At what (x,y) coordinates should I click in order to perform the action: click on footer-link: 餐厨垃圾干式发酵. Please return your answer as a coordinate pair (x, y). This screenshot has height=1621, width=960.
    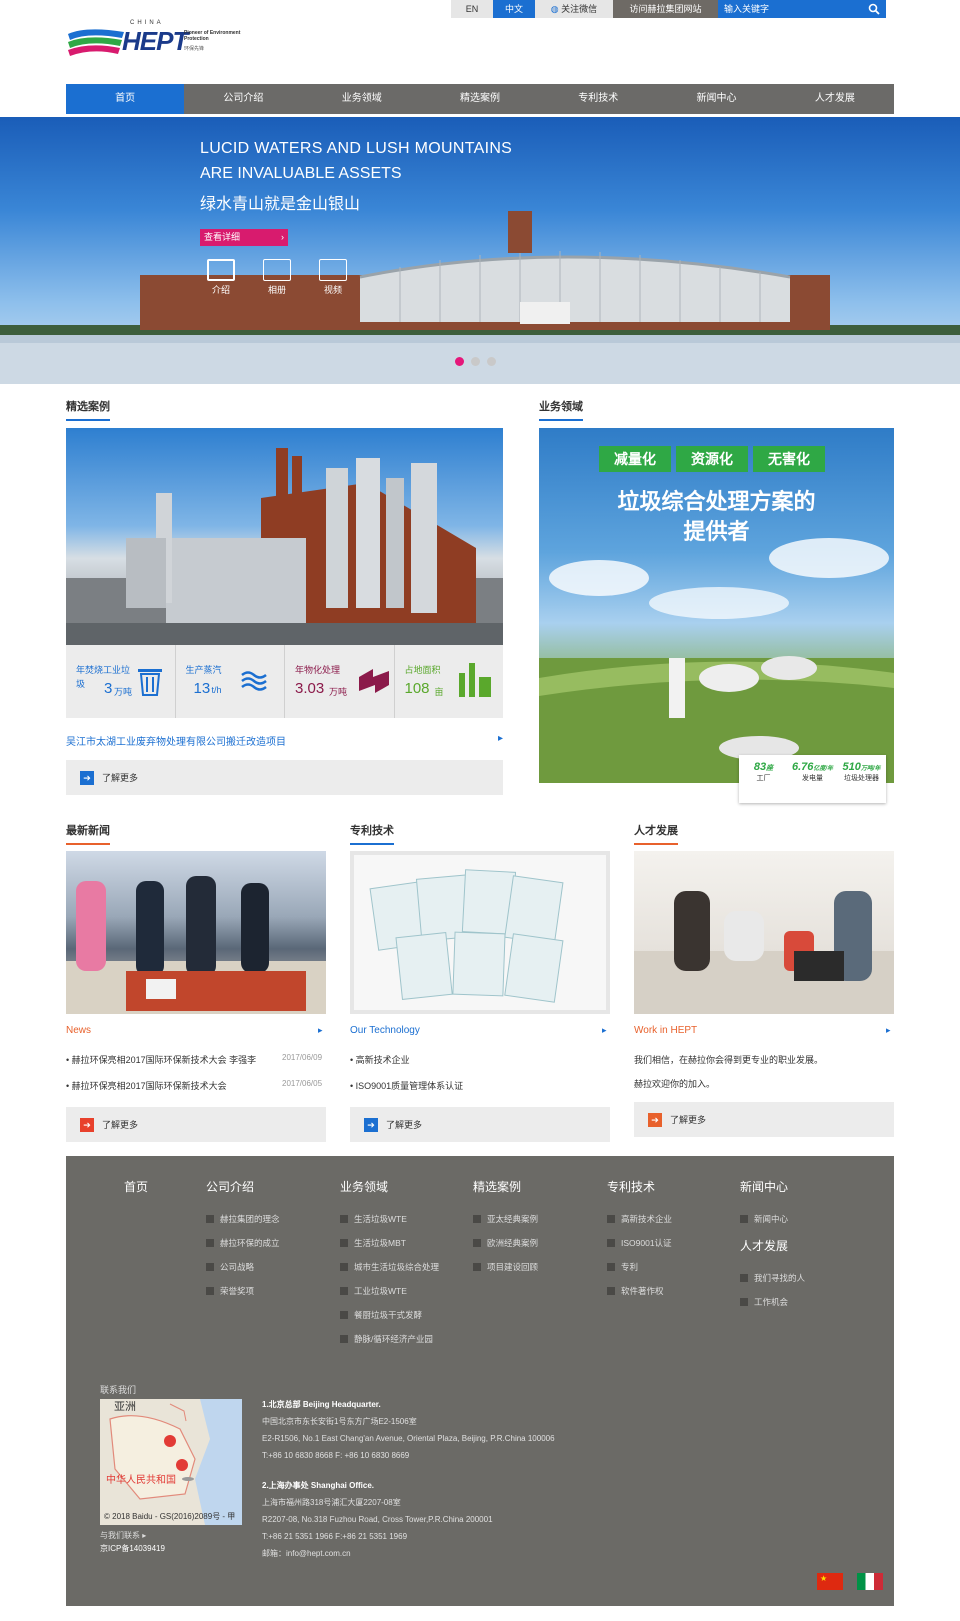
    Looking at the image, I should click on (389, 1315).